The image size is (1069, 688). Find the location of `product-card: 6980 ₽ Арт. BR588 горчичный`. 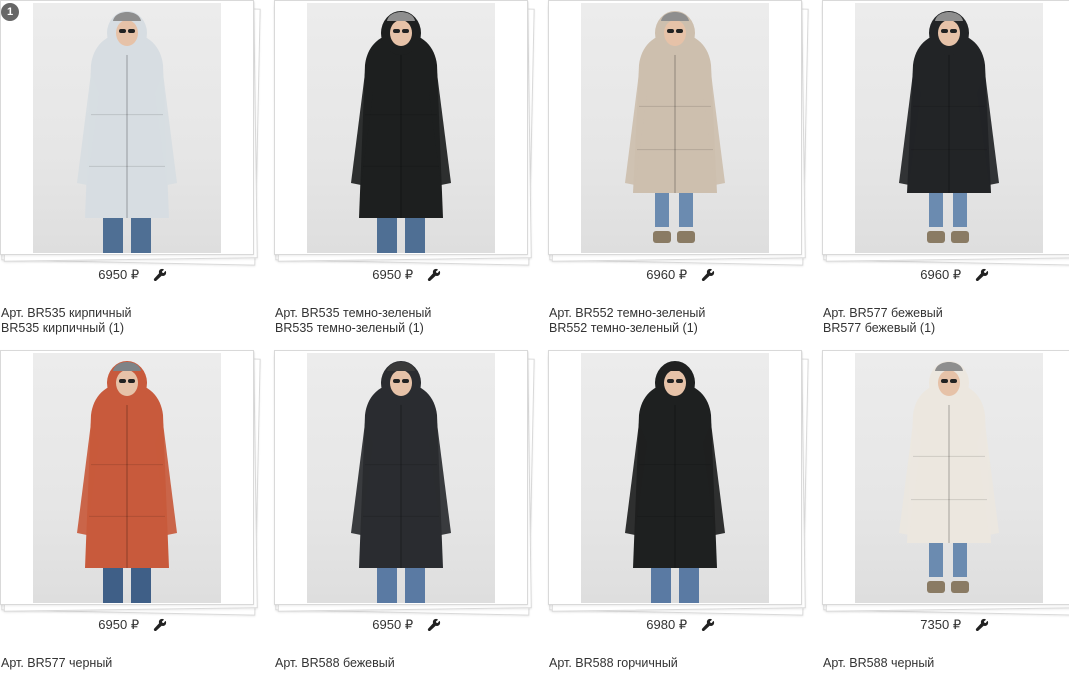

product-card: 6980 ₽ Арт. BR588 горчичный is located at coordinates (680, 519).